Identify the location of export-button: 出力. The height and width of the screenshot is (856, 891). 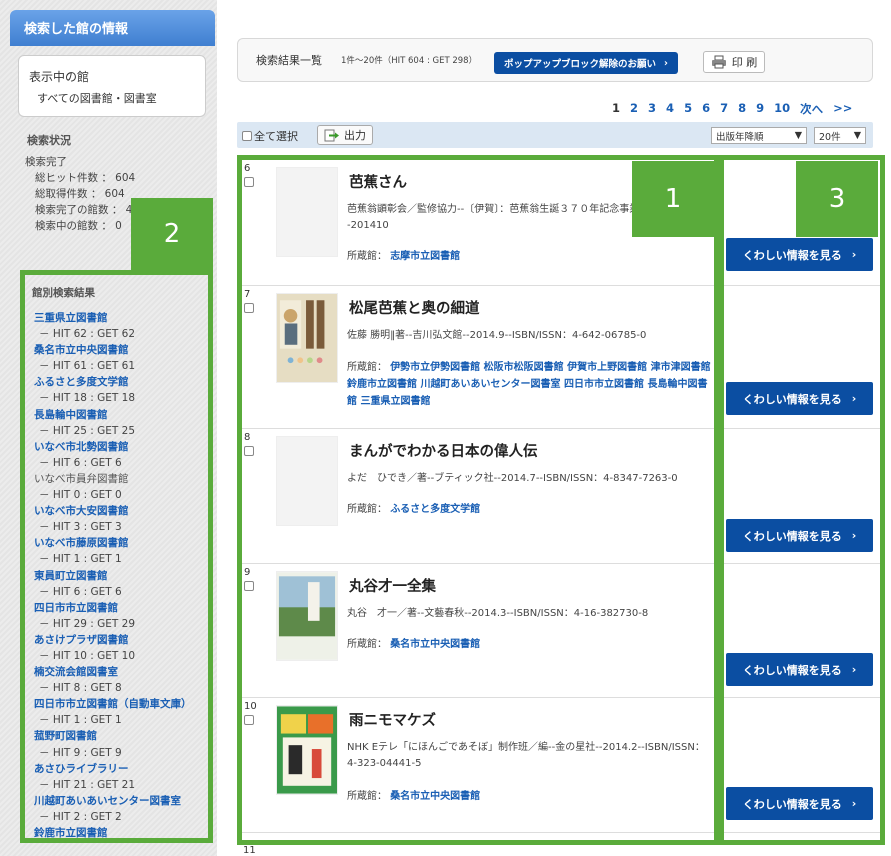
(345, 135).